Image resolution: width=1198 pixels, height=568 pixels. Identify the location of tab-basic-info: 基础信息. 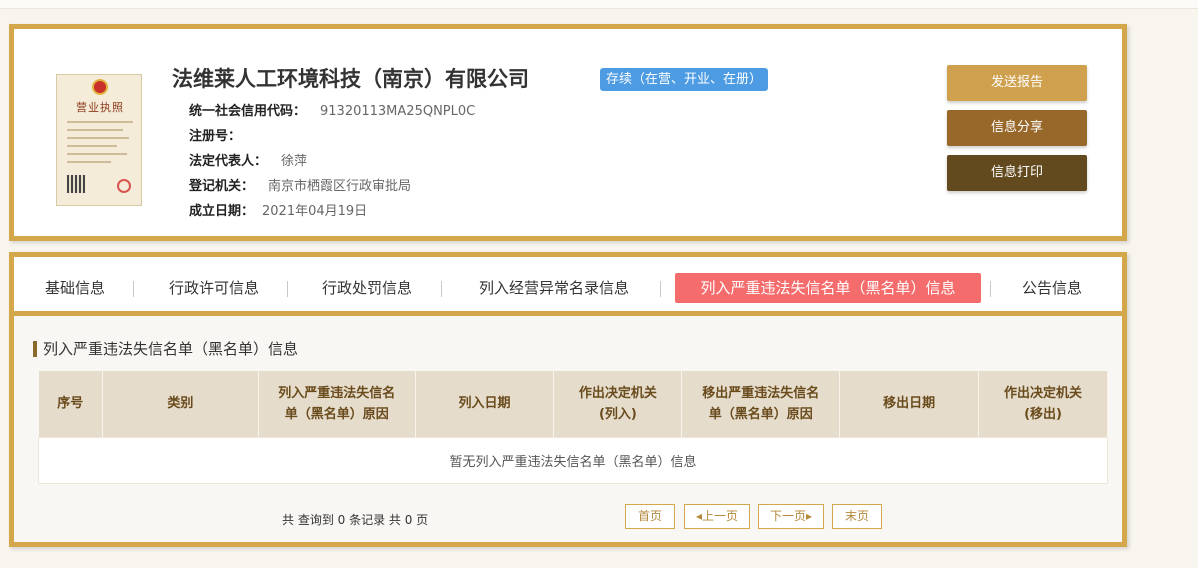
(75, 288).